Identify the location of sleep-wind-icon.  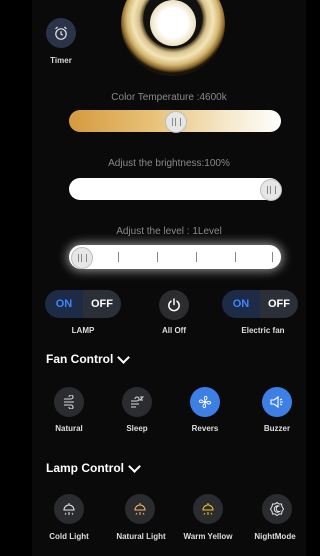
(137, 402).